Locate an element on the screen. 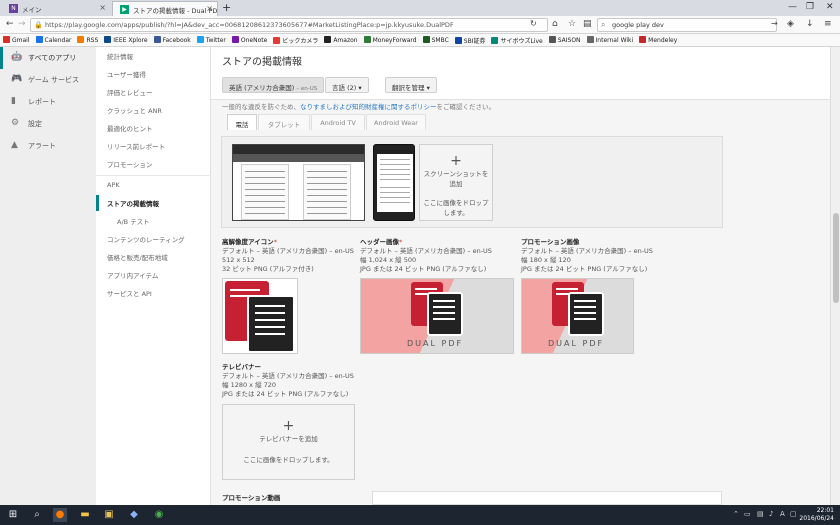  bookmark-label: SBI証券 is located at coordinates (474, 41).